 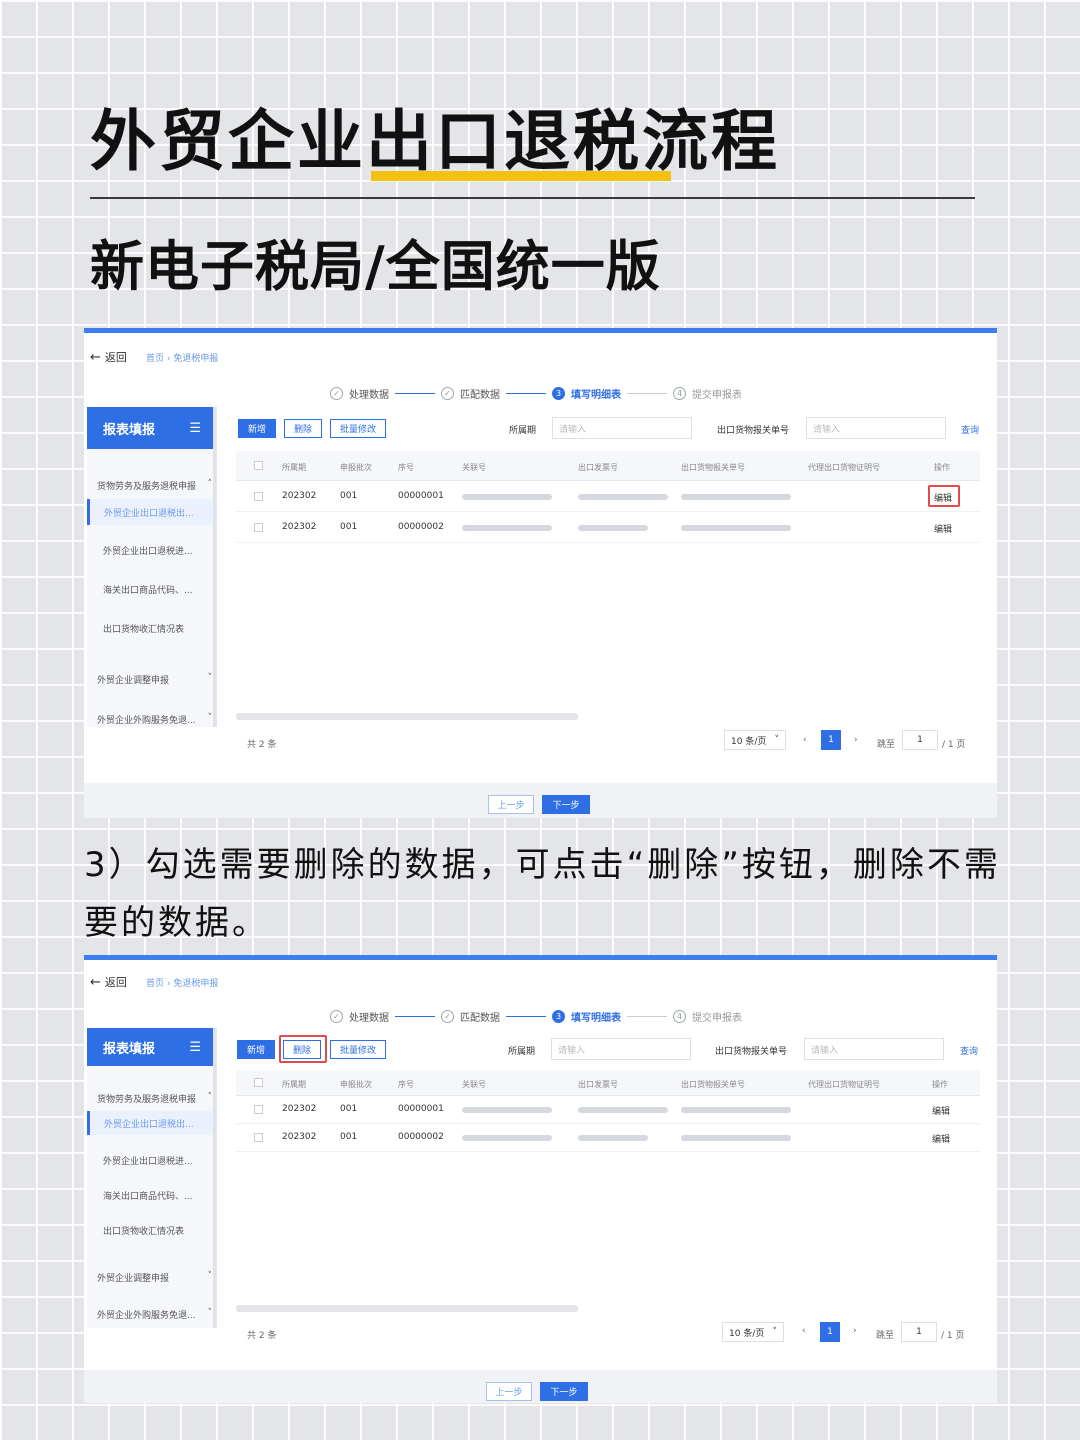 I want to click on step-connector, so click(x=647, y=1016).